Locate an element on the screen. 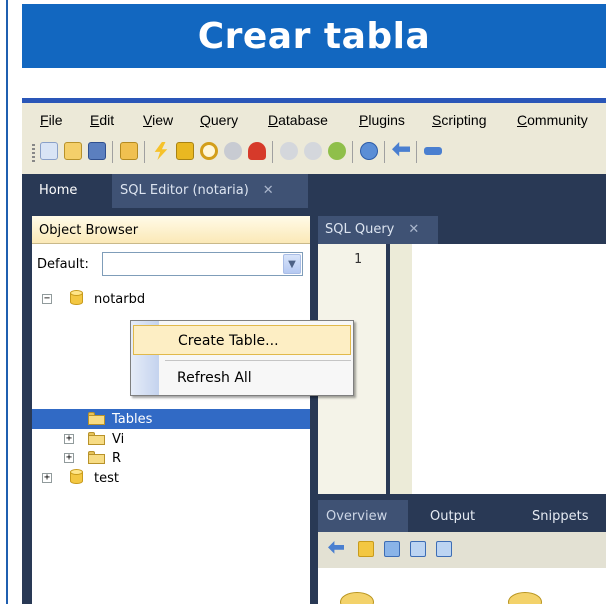 Image resolution: width=606 pixels, height=604 pixels. rollback-icon is located at coordinates (313, 151).